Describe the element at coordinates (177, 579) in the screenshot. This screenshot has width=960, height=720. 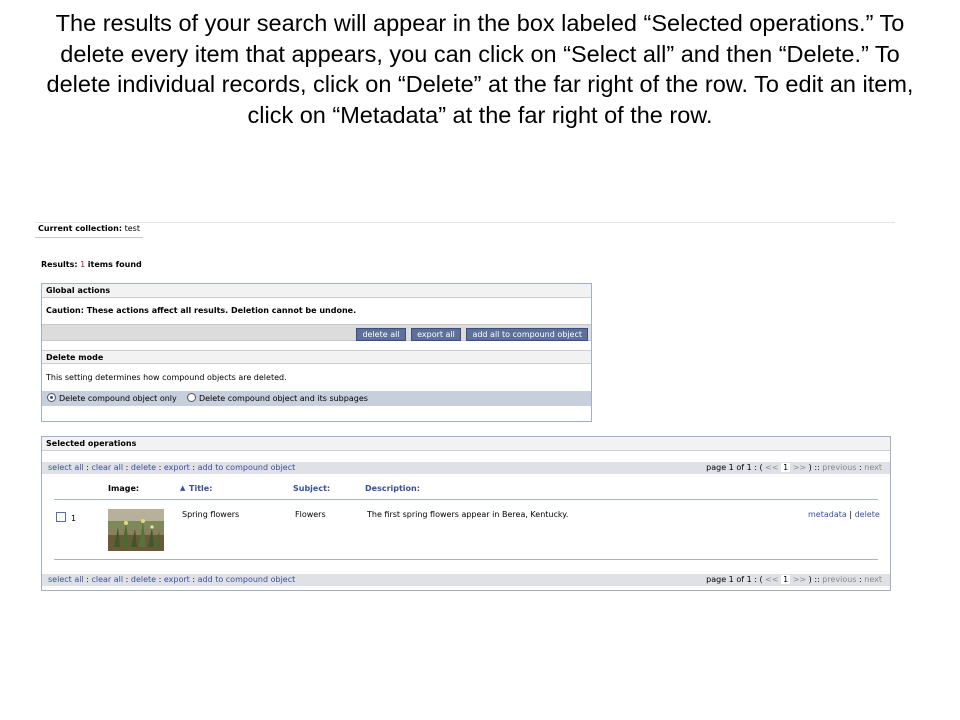
I see `export-link-bottom: export` at that location.